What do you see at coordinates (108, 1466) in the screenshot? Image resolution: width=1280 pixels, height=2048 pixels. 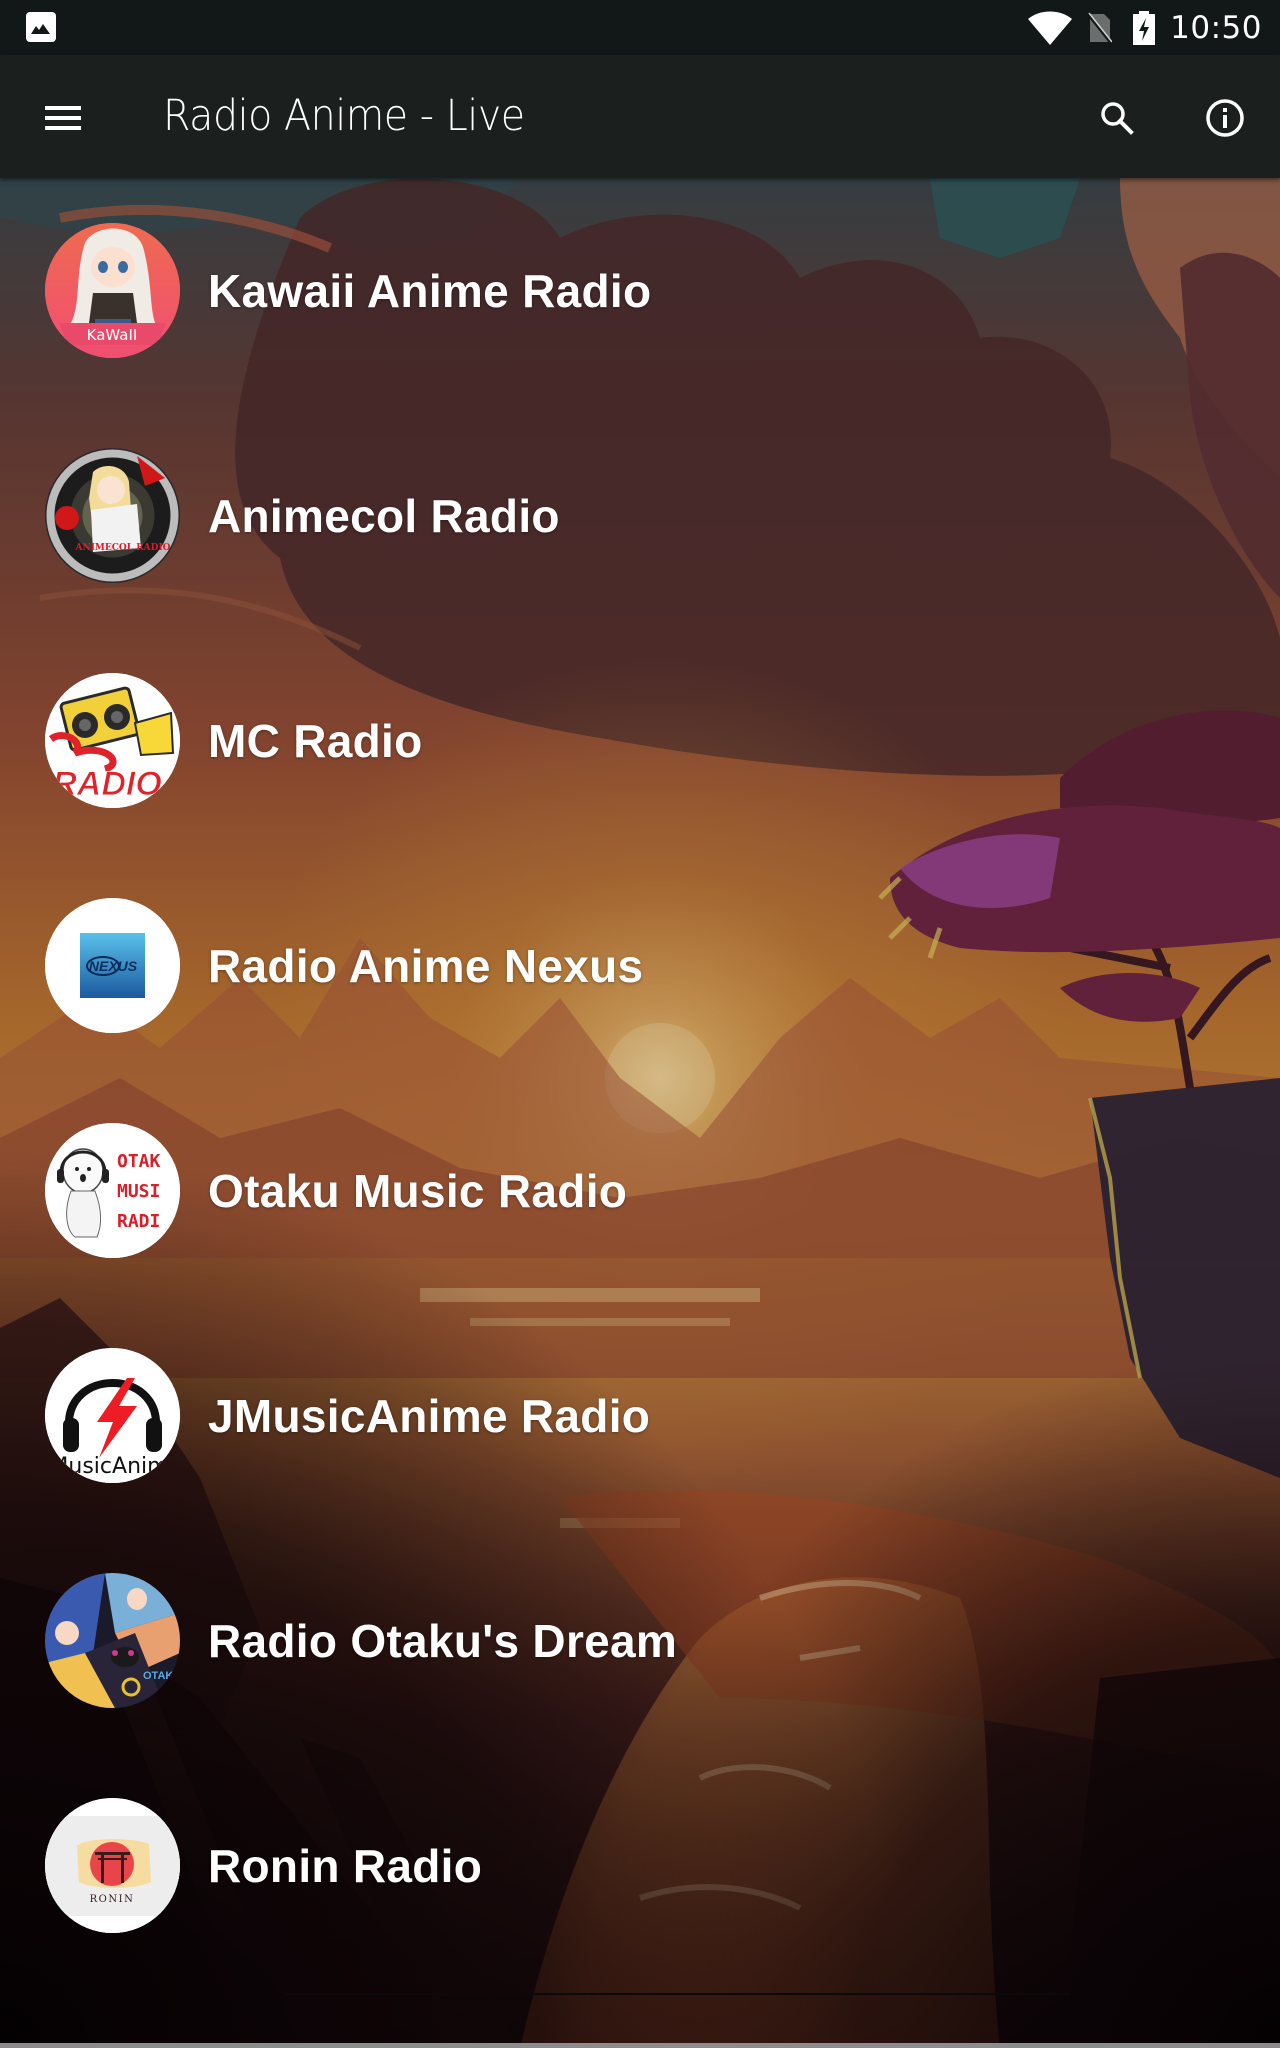 I see `svg-text: MusicAnim` at bounding box center [108, 1466].